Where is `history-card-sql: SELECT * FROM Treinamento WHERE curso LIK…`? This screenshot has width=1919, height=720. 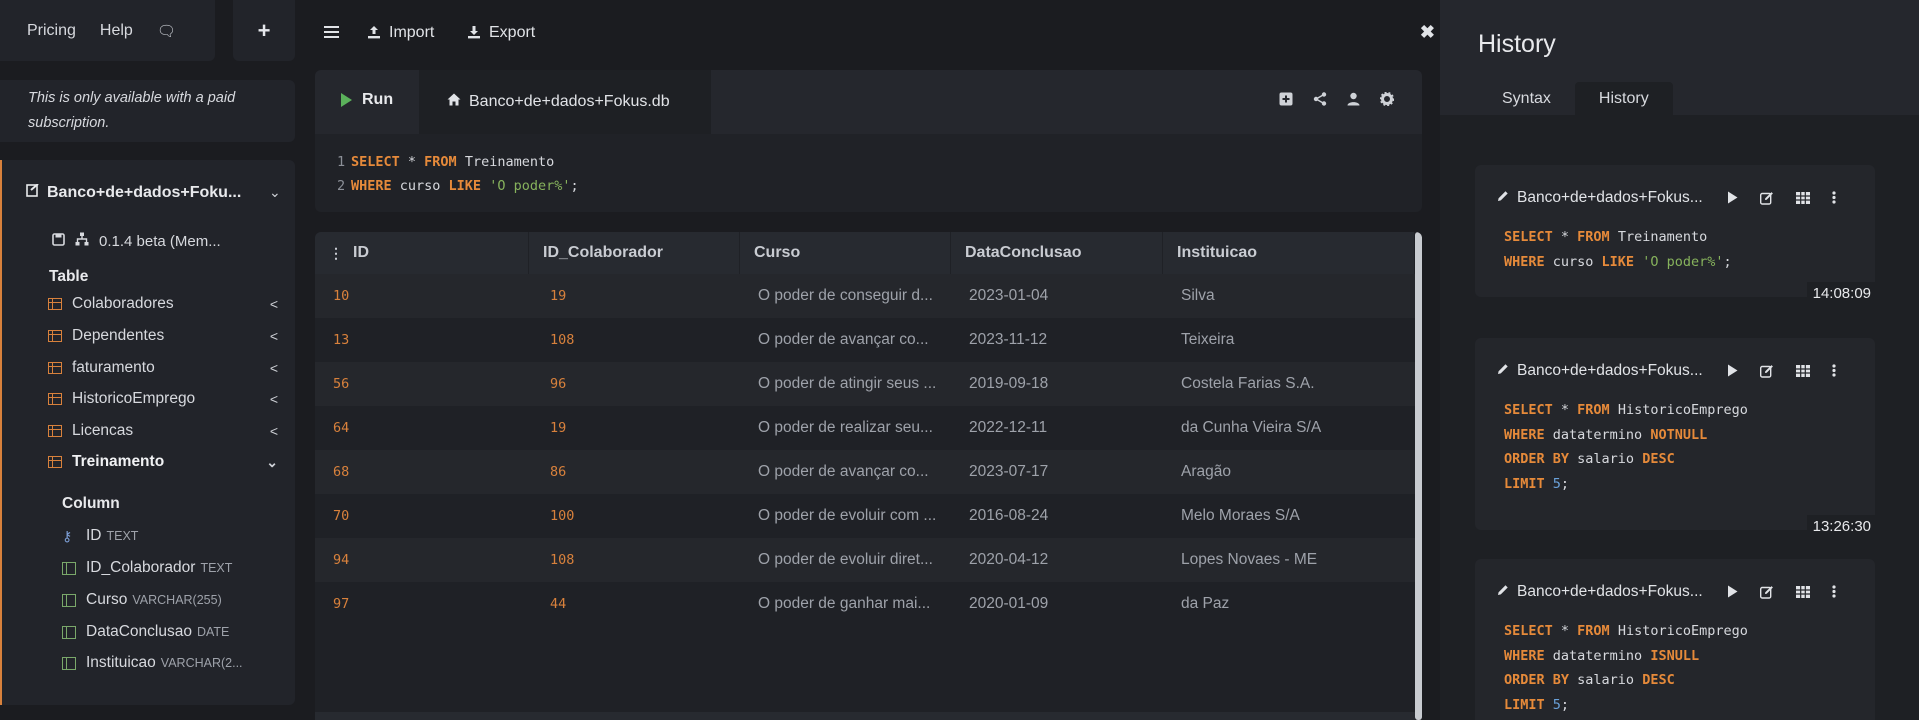 history-card-sql: SELECT * FROM Treinamento WHERE curso LIK… is located at coordinates (1618, 249).